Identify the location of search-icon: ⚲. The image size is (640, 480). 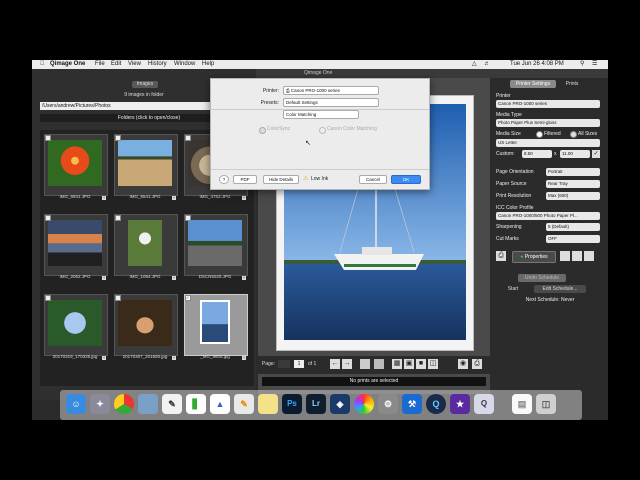
(582, 64).